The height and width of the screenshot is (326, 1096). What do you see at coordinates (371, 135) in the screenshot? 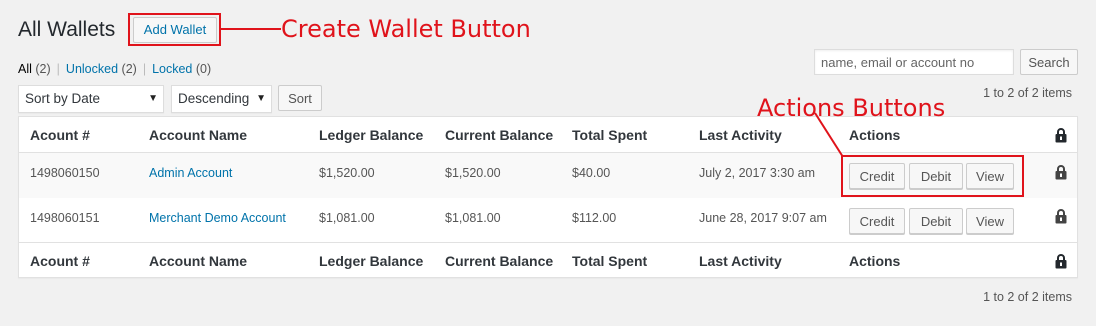
I see `column-header-ledger-balance: Ledger Balance` at bounding box center [371, 135].